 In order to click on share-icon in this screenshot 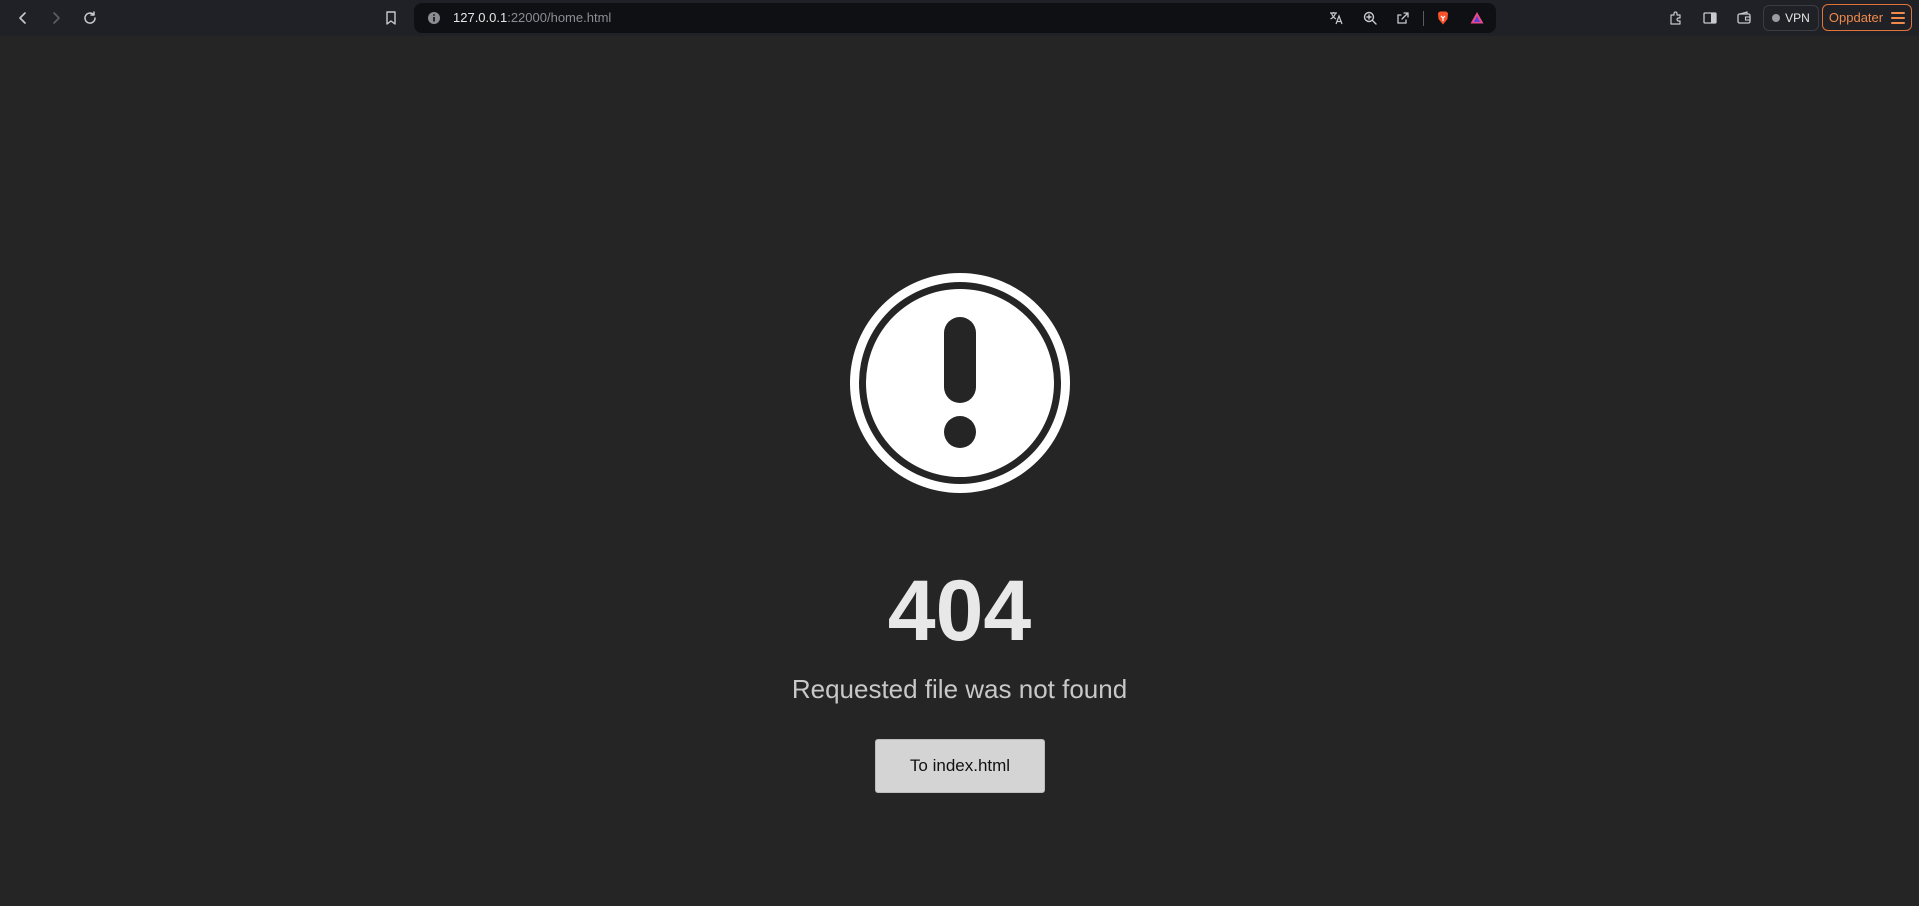, I will do `click(1403, 18)`.